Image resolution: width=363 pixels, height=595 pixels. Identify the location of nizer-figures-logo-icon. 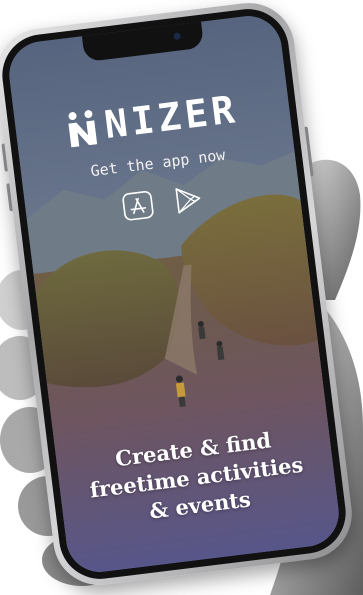
(82, 129).